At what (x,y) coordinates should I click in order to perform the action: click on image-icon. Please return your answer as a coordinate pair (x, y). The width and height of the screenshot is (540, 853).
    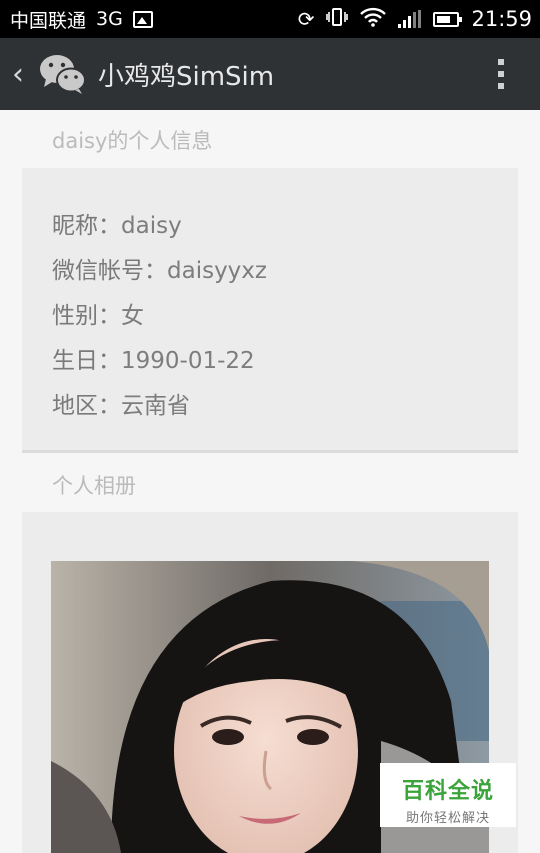
    Looking at the image, I should click on (142, 19).